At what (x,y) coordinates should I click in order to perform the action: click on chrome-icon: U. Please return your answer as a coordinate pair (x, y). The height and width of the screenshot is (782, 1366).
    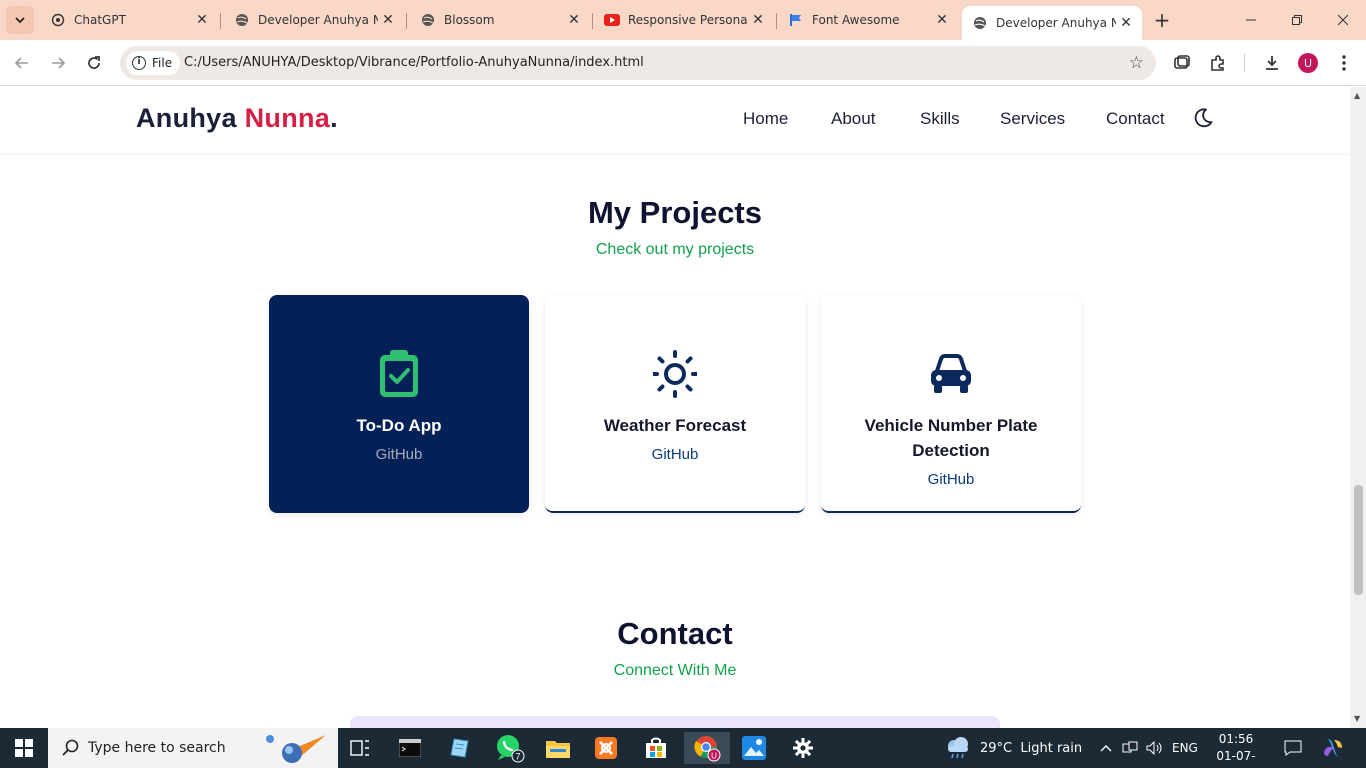
    Looking at the image, I should click on (707, 748).